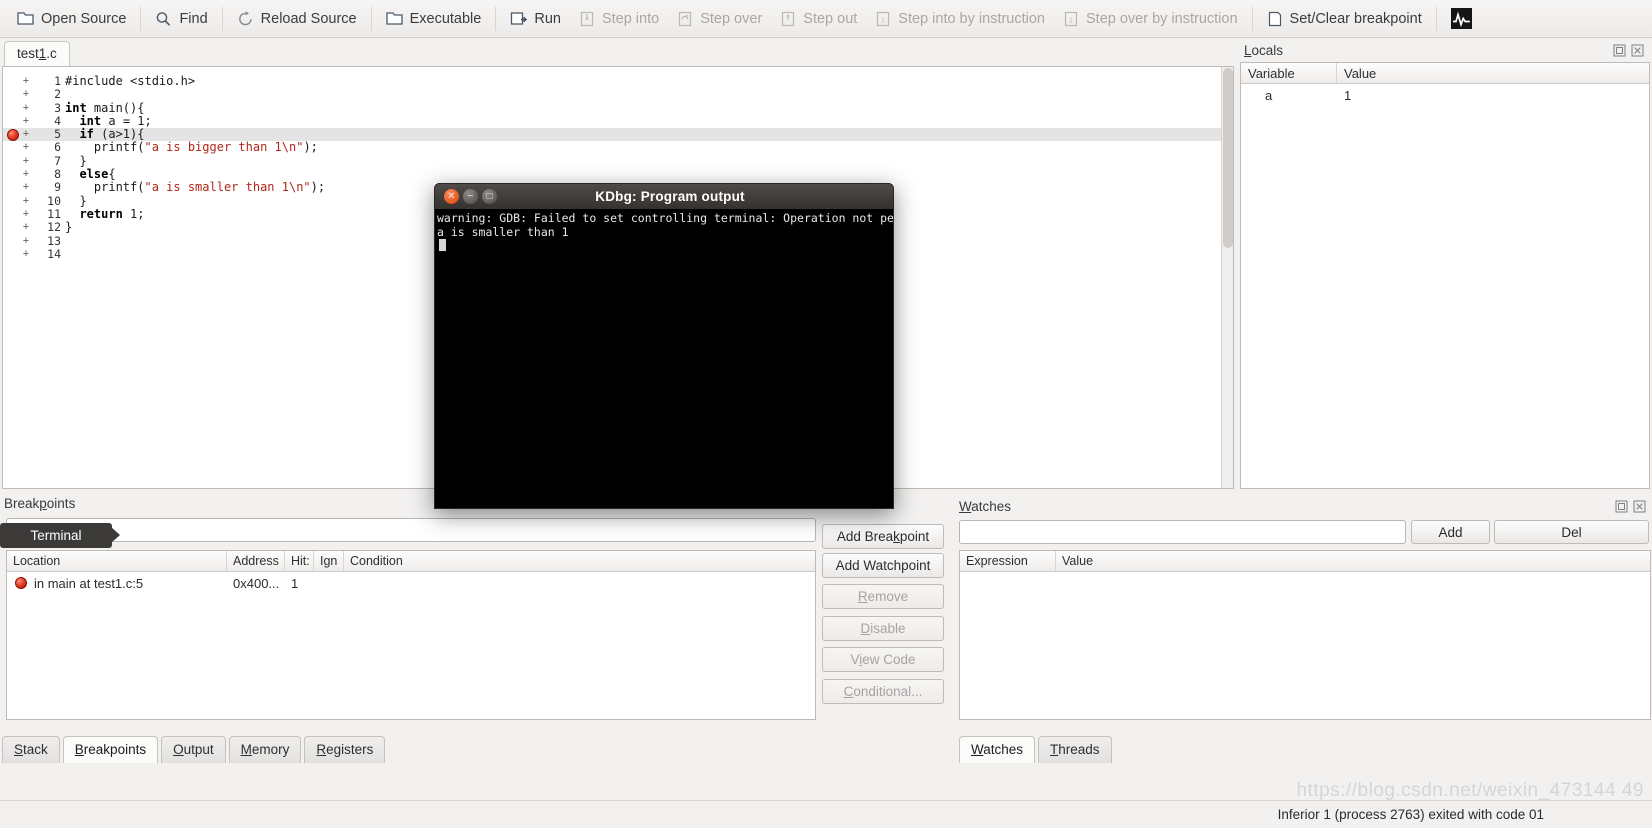  Describe the element at coordinates (37, 53) in the screenshot. I see `source-tab-test1c: test1.c` at that location.